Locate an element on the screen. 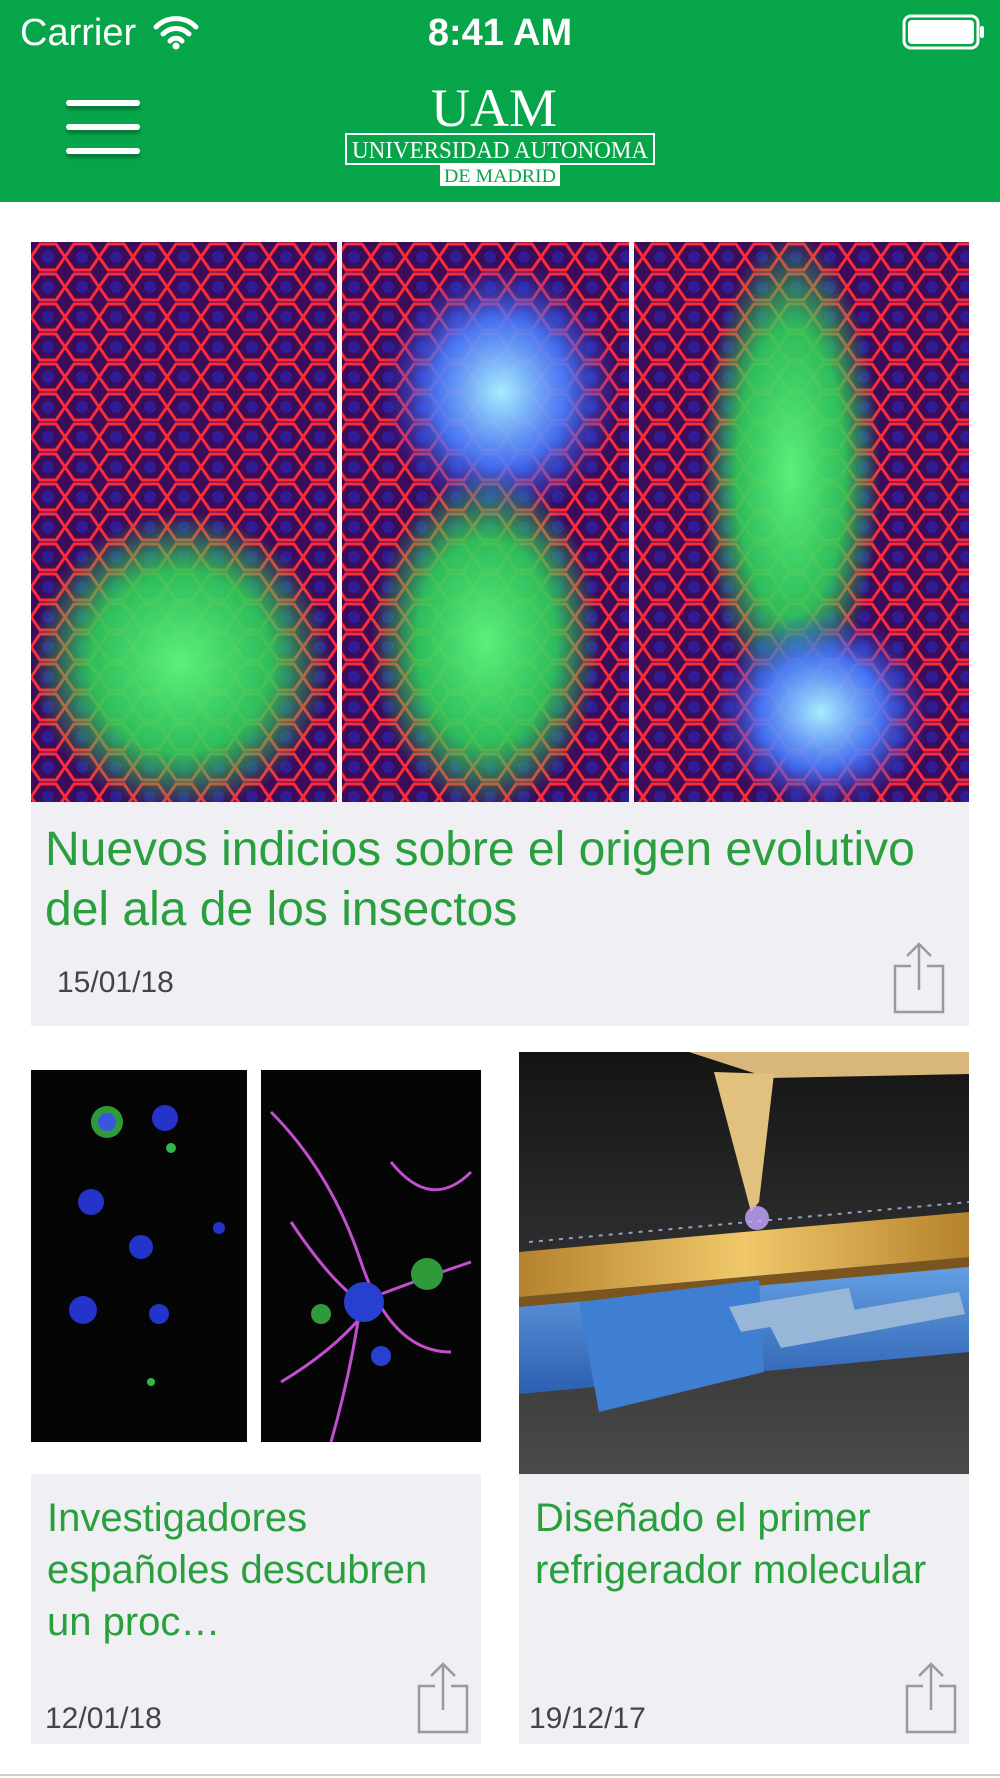 The height and width of the screenshot is (1778, 1000). uam-logo: UAM UNIVERSIDAD AUTONOMA DE MADRID is located at coordinates (500, 132).